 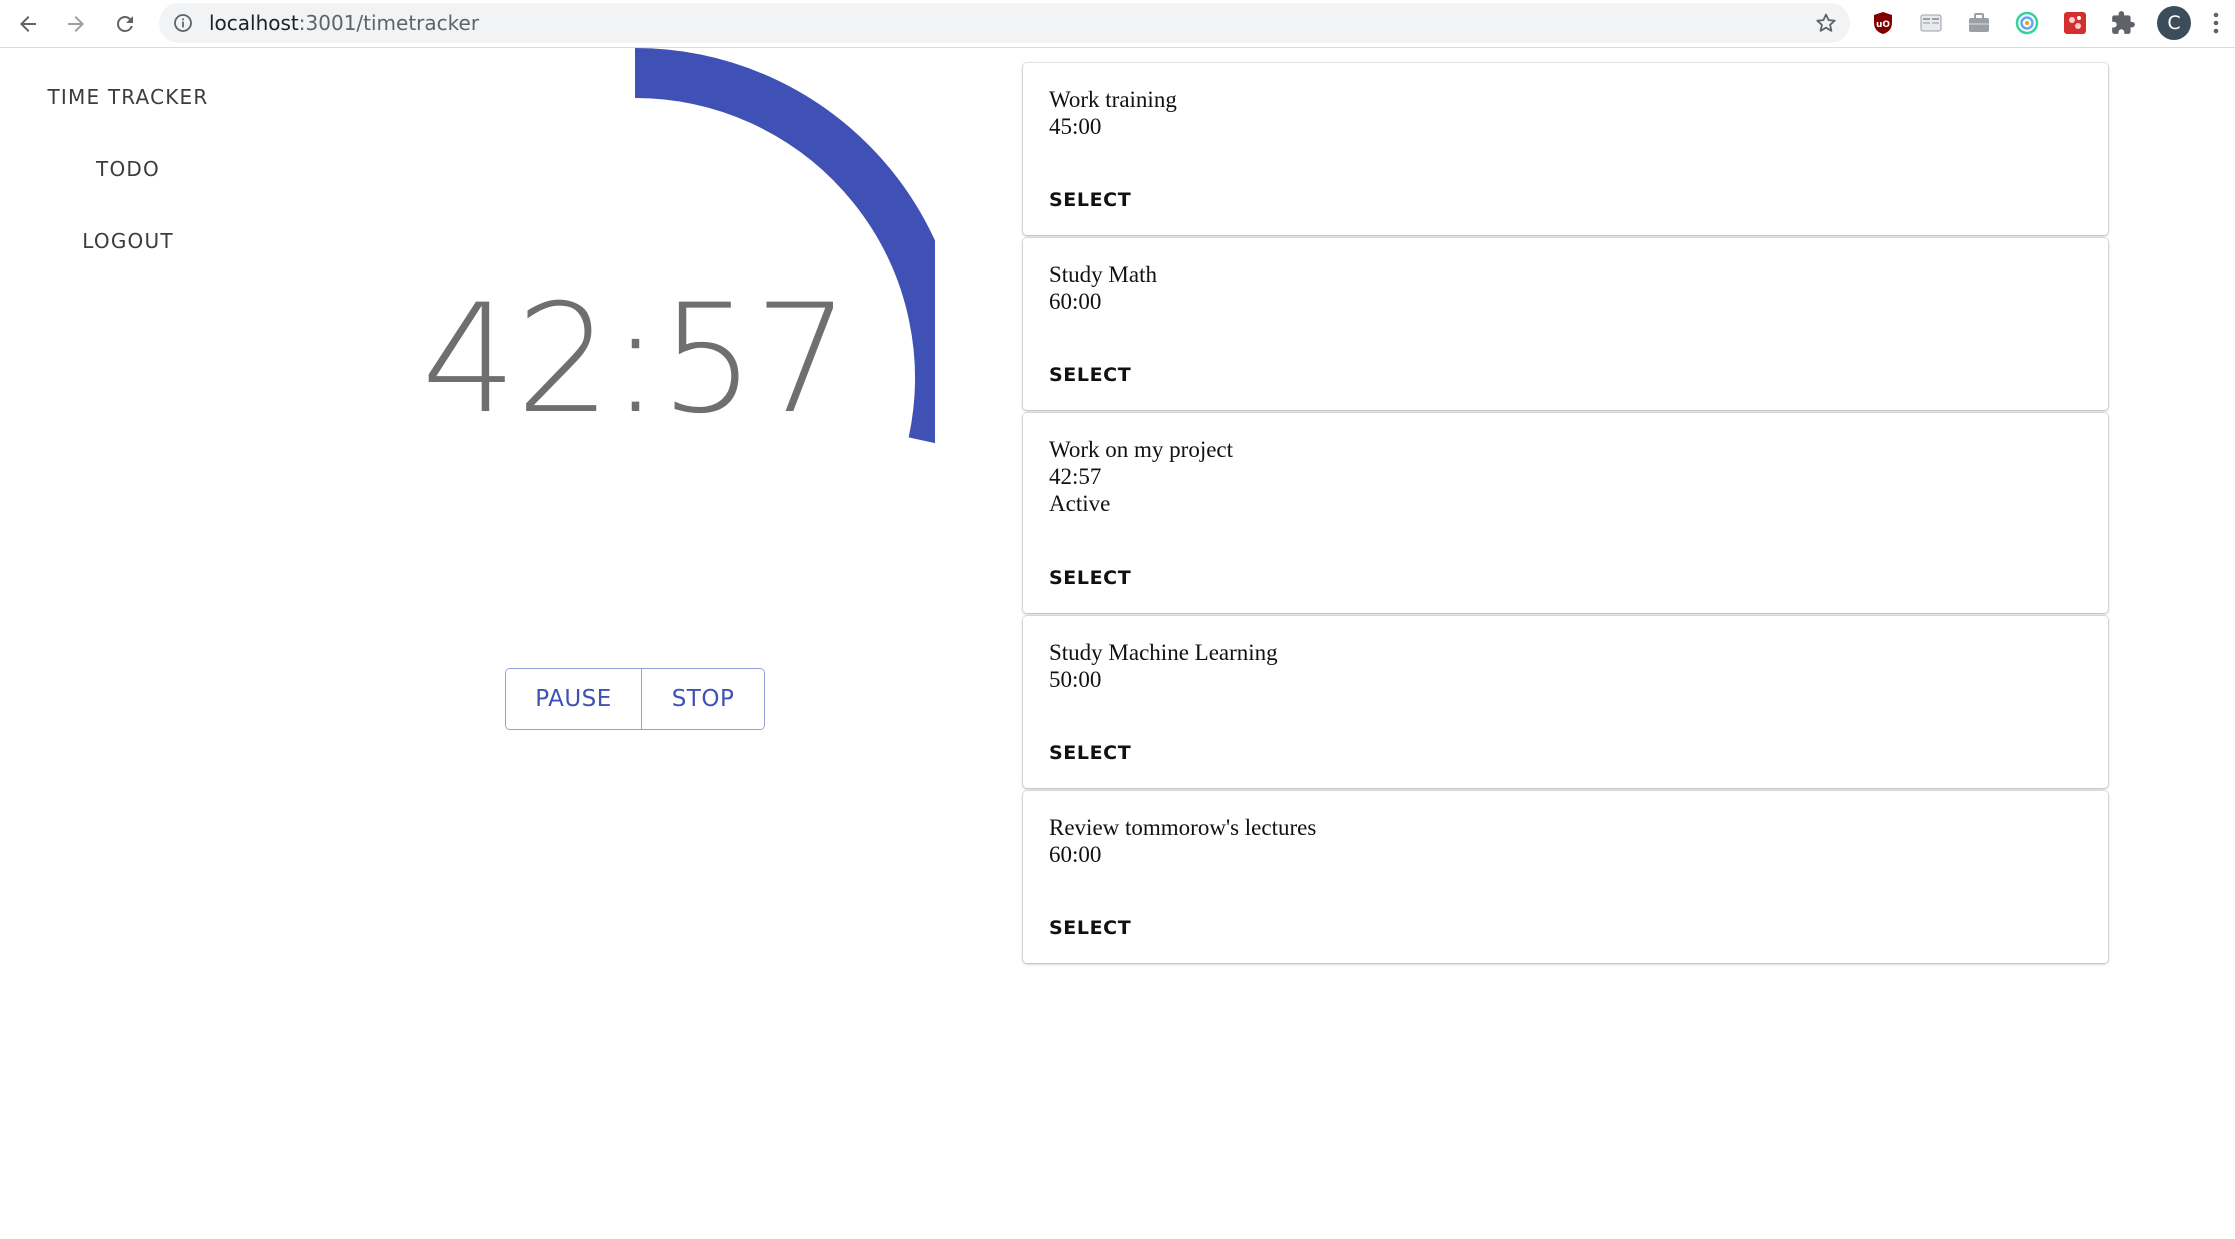 I want to click on task-status: Active, so click(x=1080, y=503).